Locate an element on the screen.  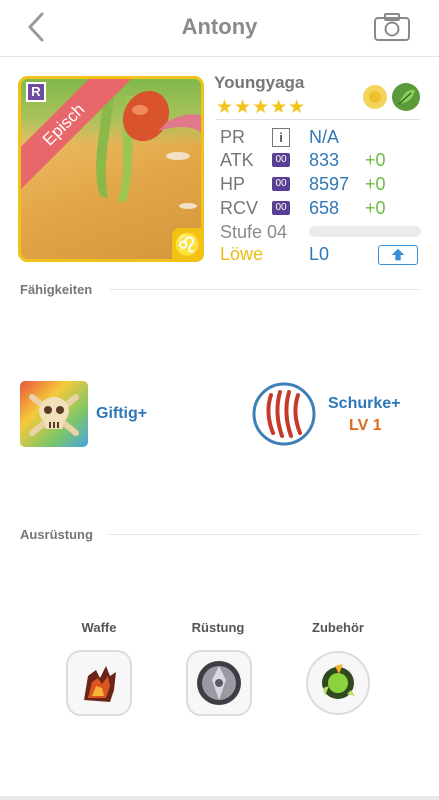
stats-divider is located at coordinates (318, 119).